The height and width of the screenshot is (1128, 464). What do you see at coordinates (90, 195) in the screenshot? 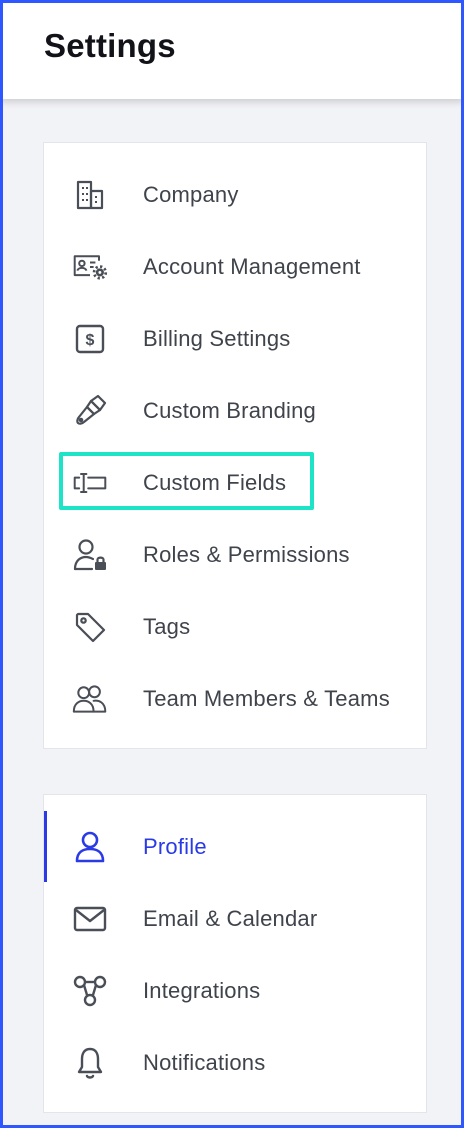
I see `building-icon` at bounding box center [90, 195].